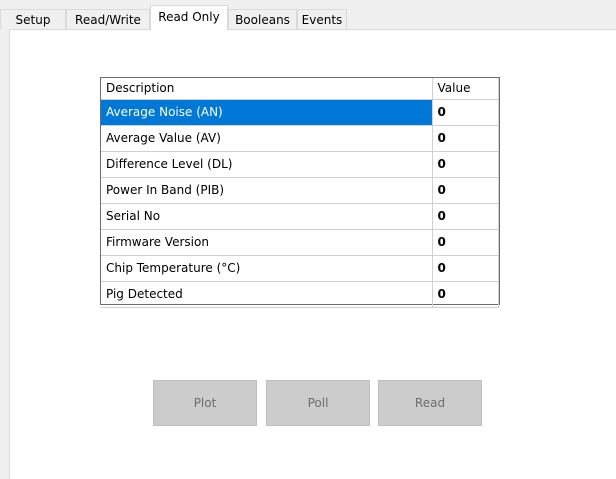 The width and height of the screenshot is (616, 479). What do you see at coordinates (267, 164) in the screenshot?
I see `row-description: Difference Level (DL)` at bounding box center [267, 164].